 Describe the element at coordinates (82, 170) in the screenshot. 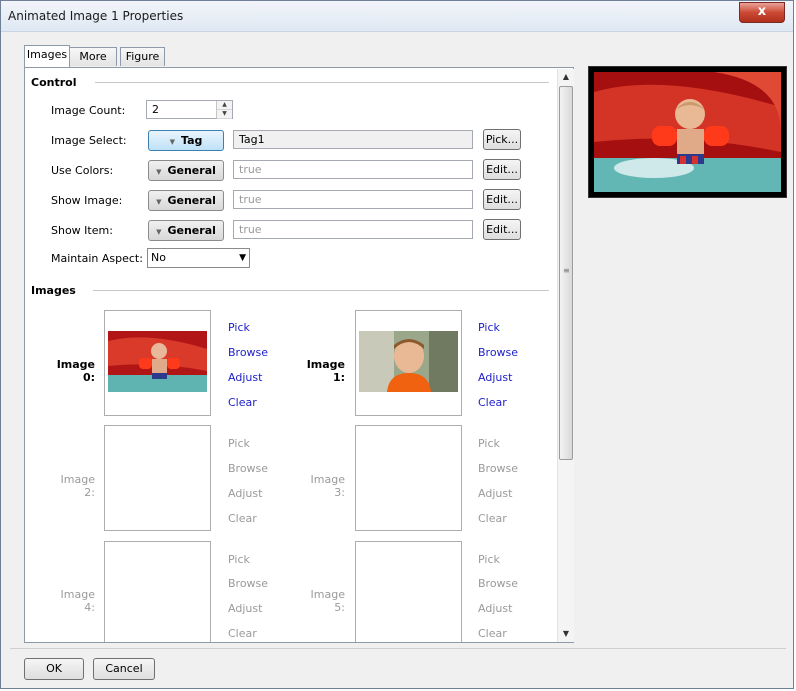

I see `use-colors-label: Use Colors:` at that location.